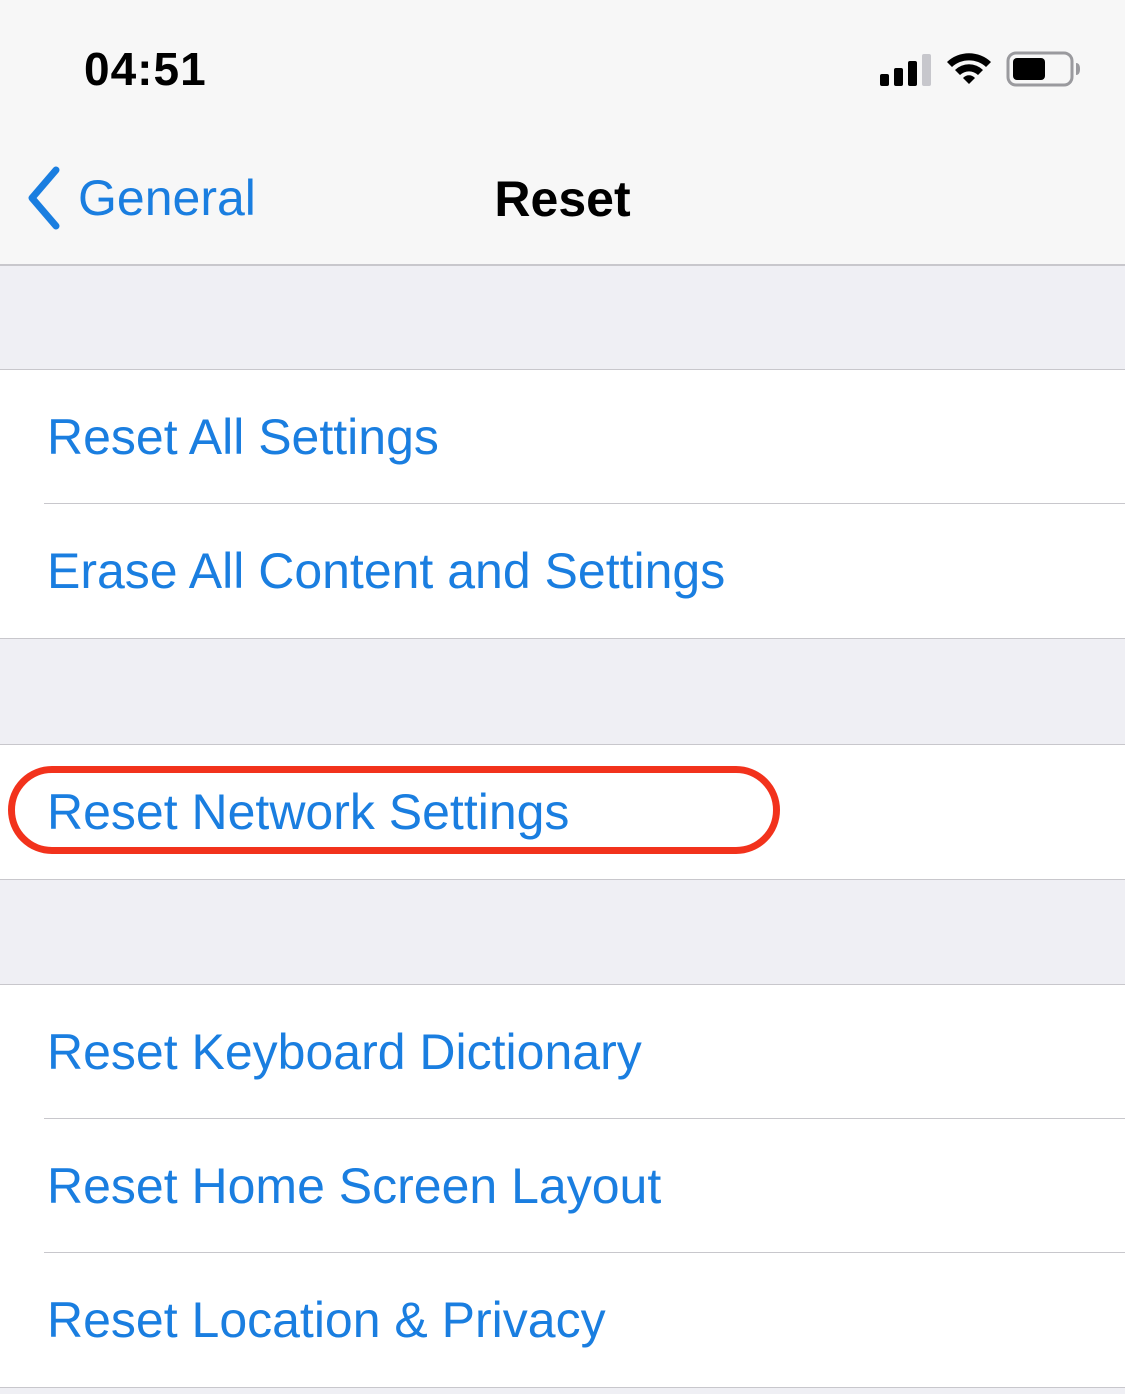 The height and width of the screenshot is (1394, 1125). Describe the element at coordinates (969, 68) in the screenshot. I see `wifi-icon` at that location.